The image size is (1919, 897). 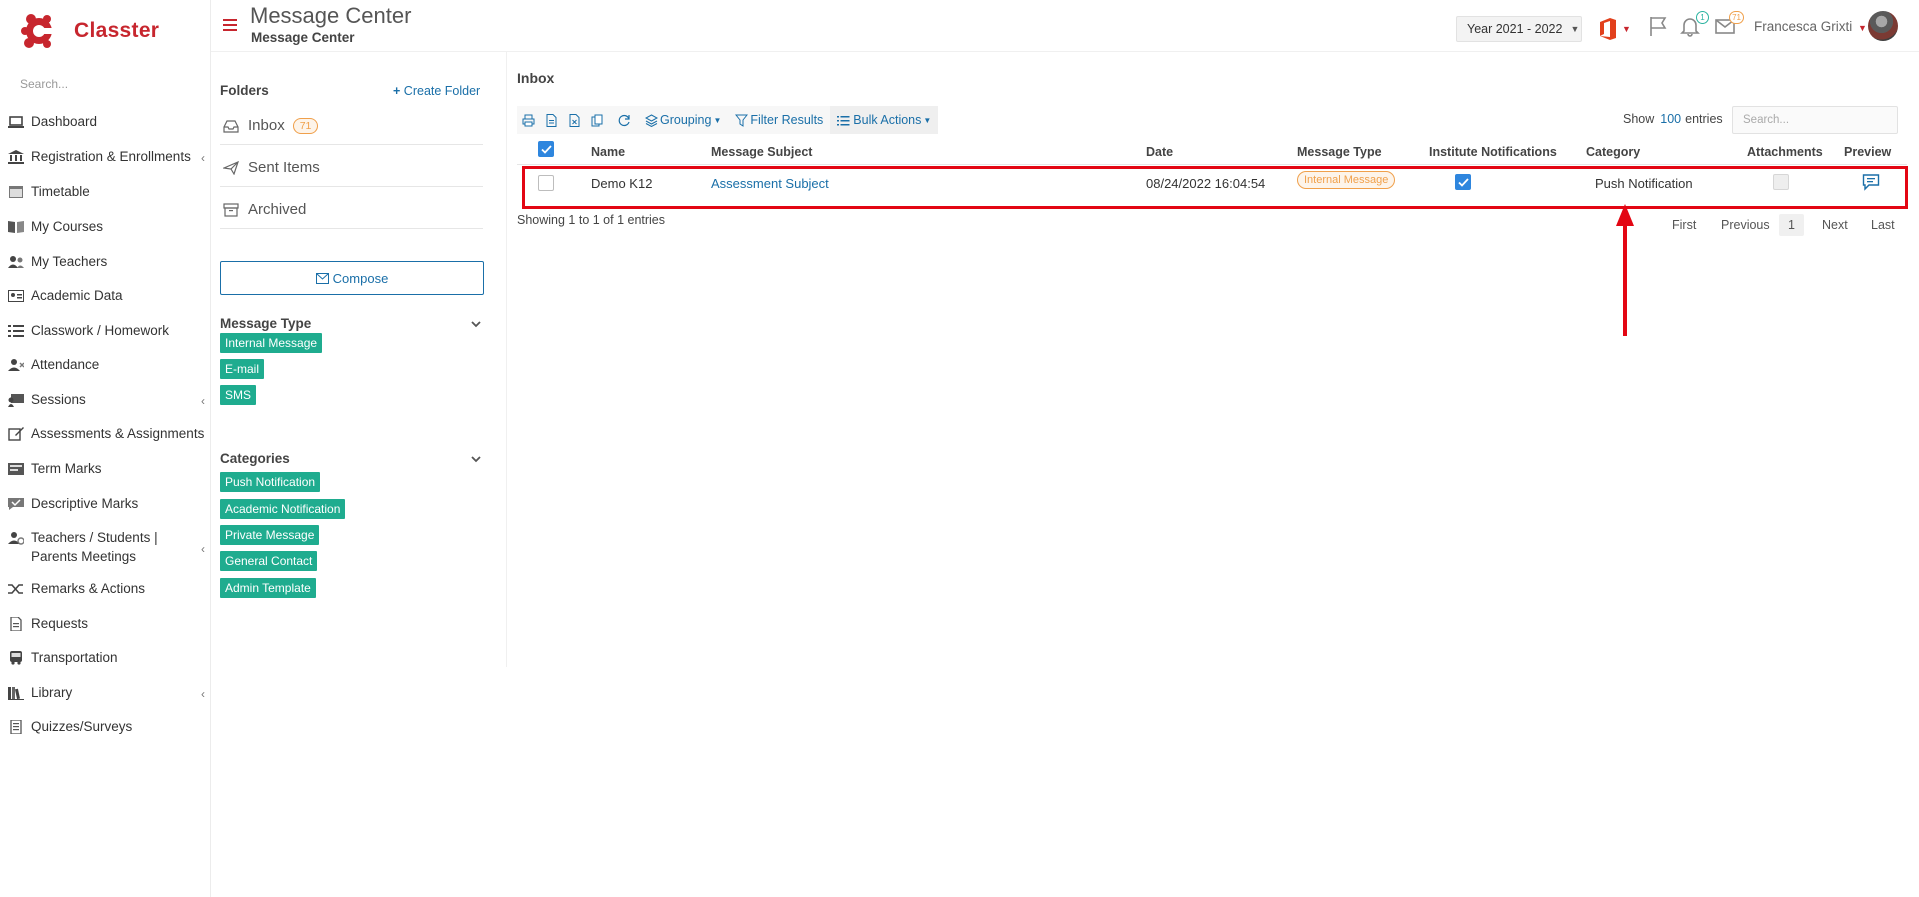 I want to click on refresh-button, so click(x=624, y=120).